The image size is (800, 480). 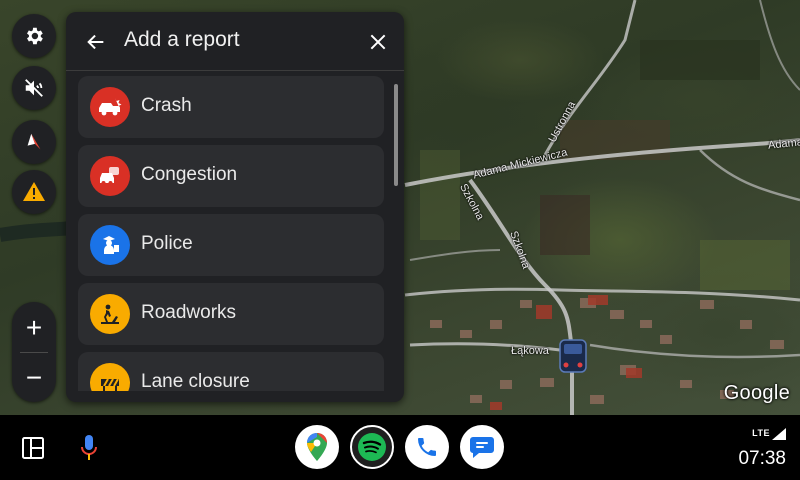 I want to click on grid-layout-icon, so click(x=33, y=448).